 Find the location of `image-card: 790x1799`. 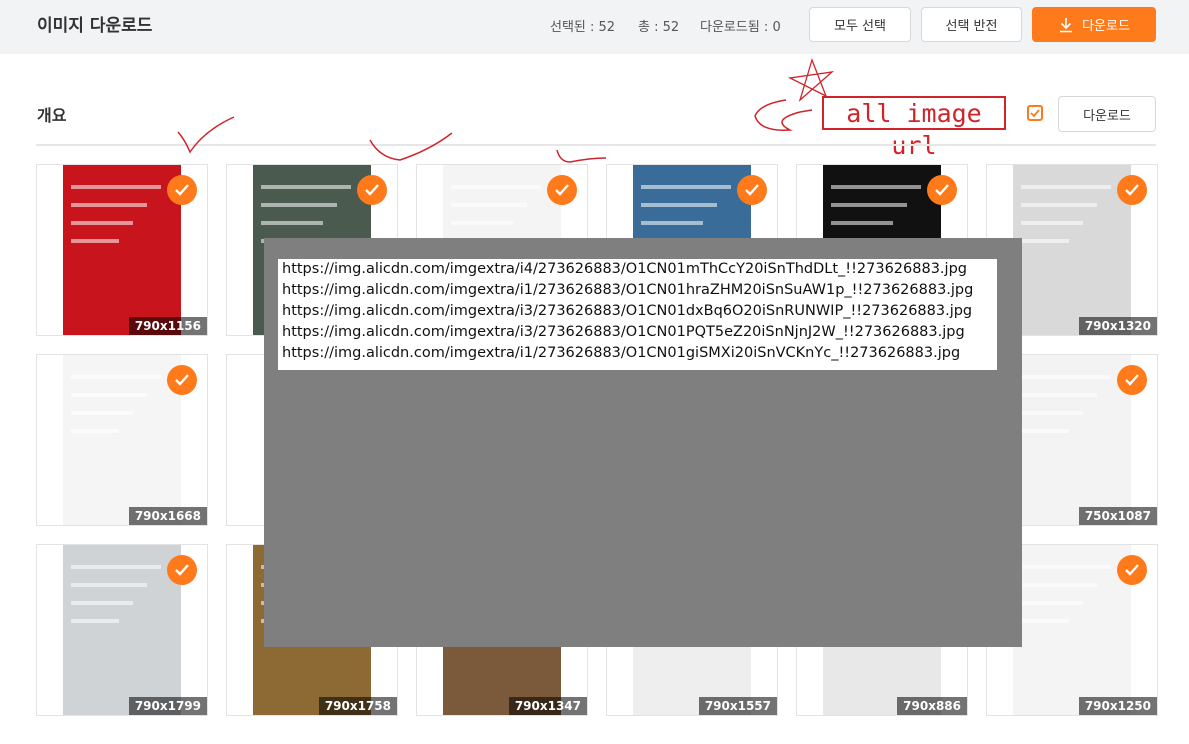

image-card: 790x1799 is located at coordinates (122, 630).